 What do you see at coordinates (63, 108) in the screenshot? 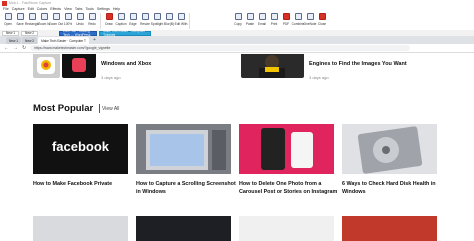
I see `section-heading: Most Popular` at bounding box center [63, 108].